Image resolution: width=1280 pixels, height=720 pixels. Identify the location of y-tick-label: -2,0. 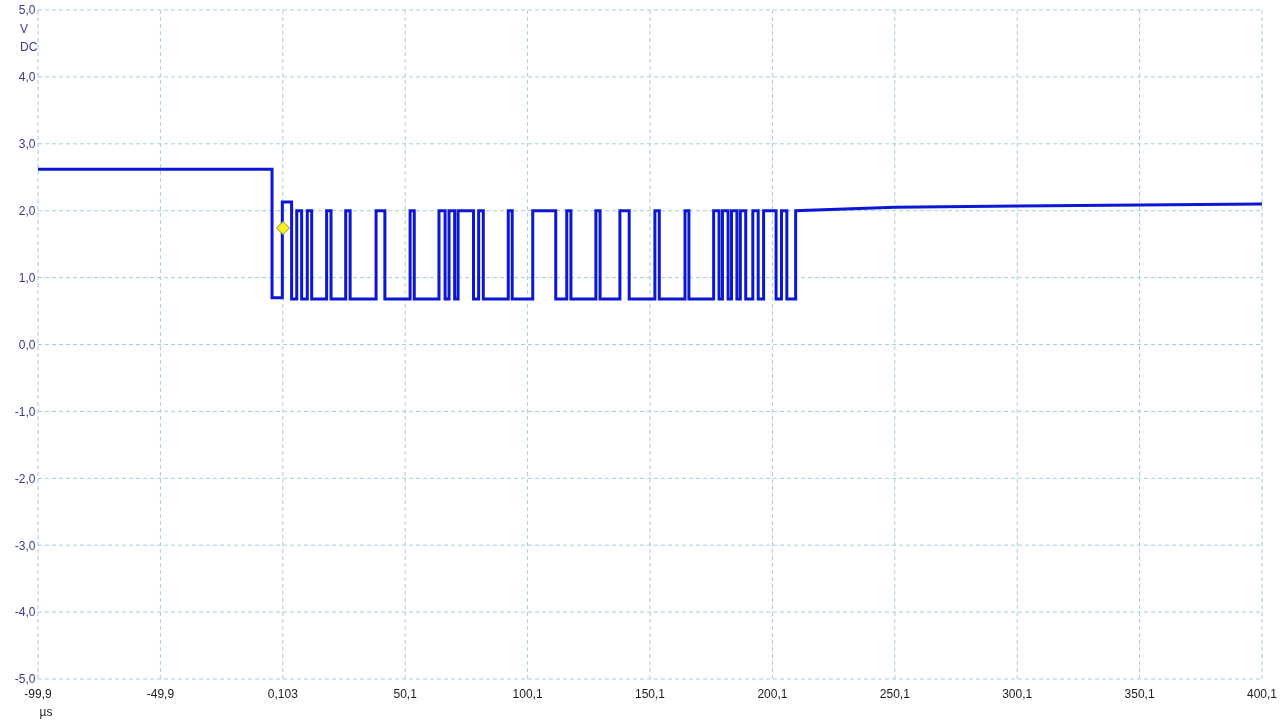
(25, 478).